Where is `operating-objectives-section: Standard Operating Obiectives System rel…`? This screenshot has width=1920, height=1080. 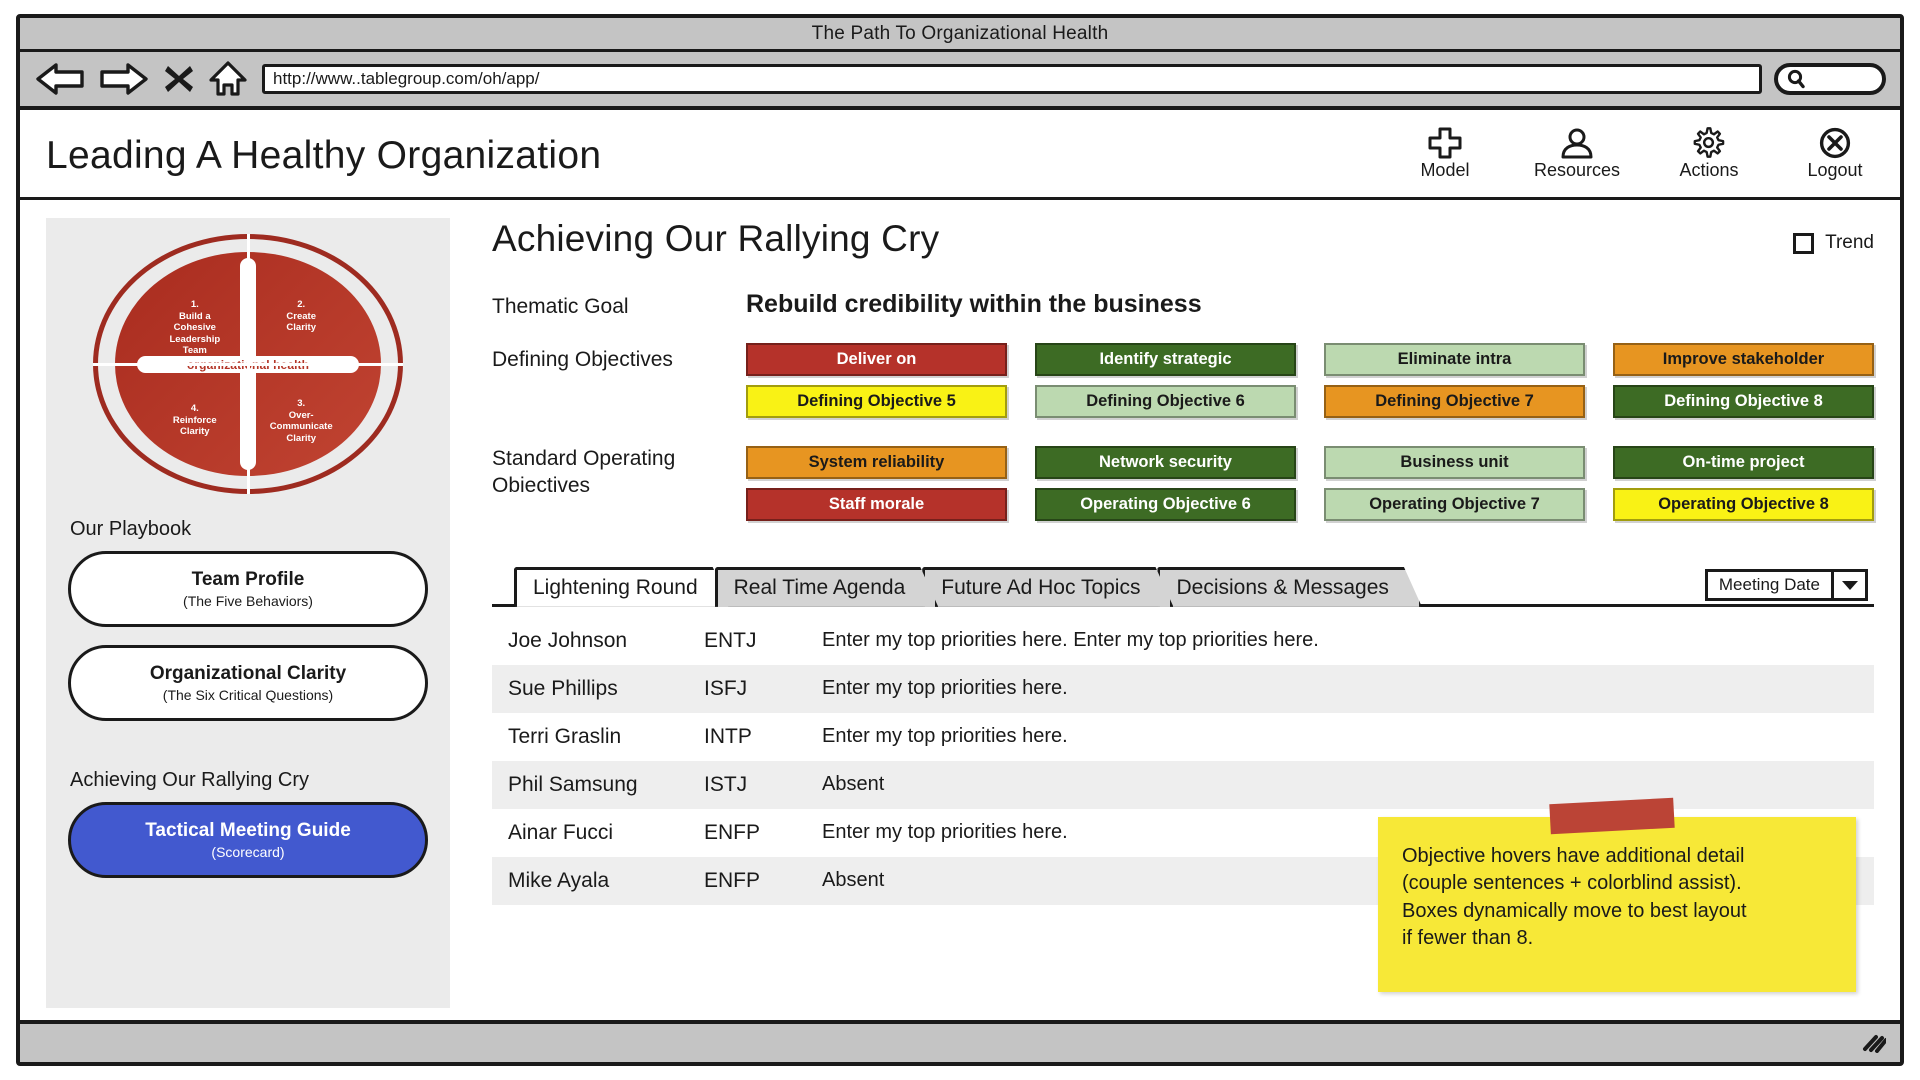 operating-objectives-section: Standard Operating Obiectives System rel… is located at coordinates (1183, 483).